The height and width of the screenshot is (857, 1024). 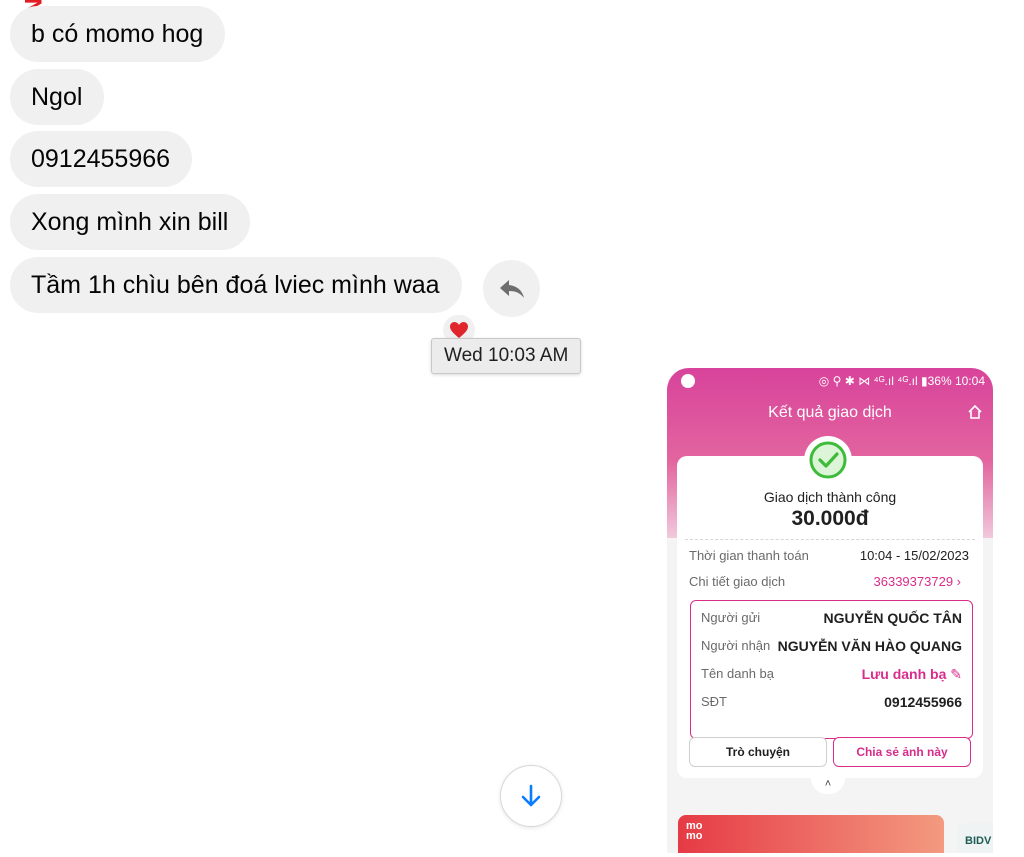 I want to click on reply-button, so click(x=511, y=288).